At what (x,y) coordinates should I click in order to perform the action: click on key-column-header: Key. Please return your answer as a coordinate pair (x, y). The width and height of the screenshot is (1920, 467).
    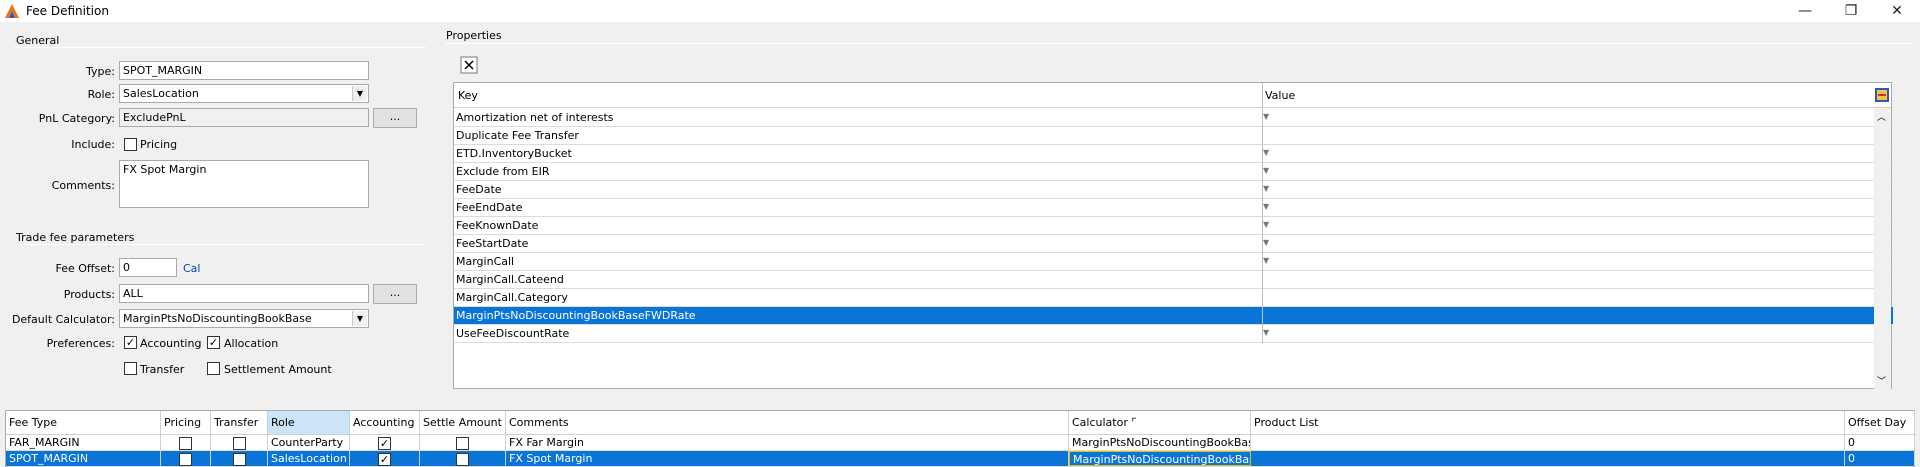
    Looking at the image, I should click on (468, 95).